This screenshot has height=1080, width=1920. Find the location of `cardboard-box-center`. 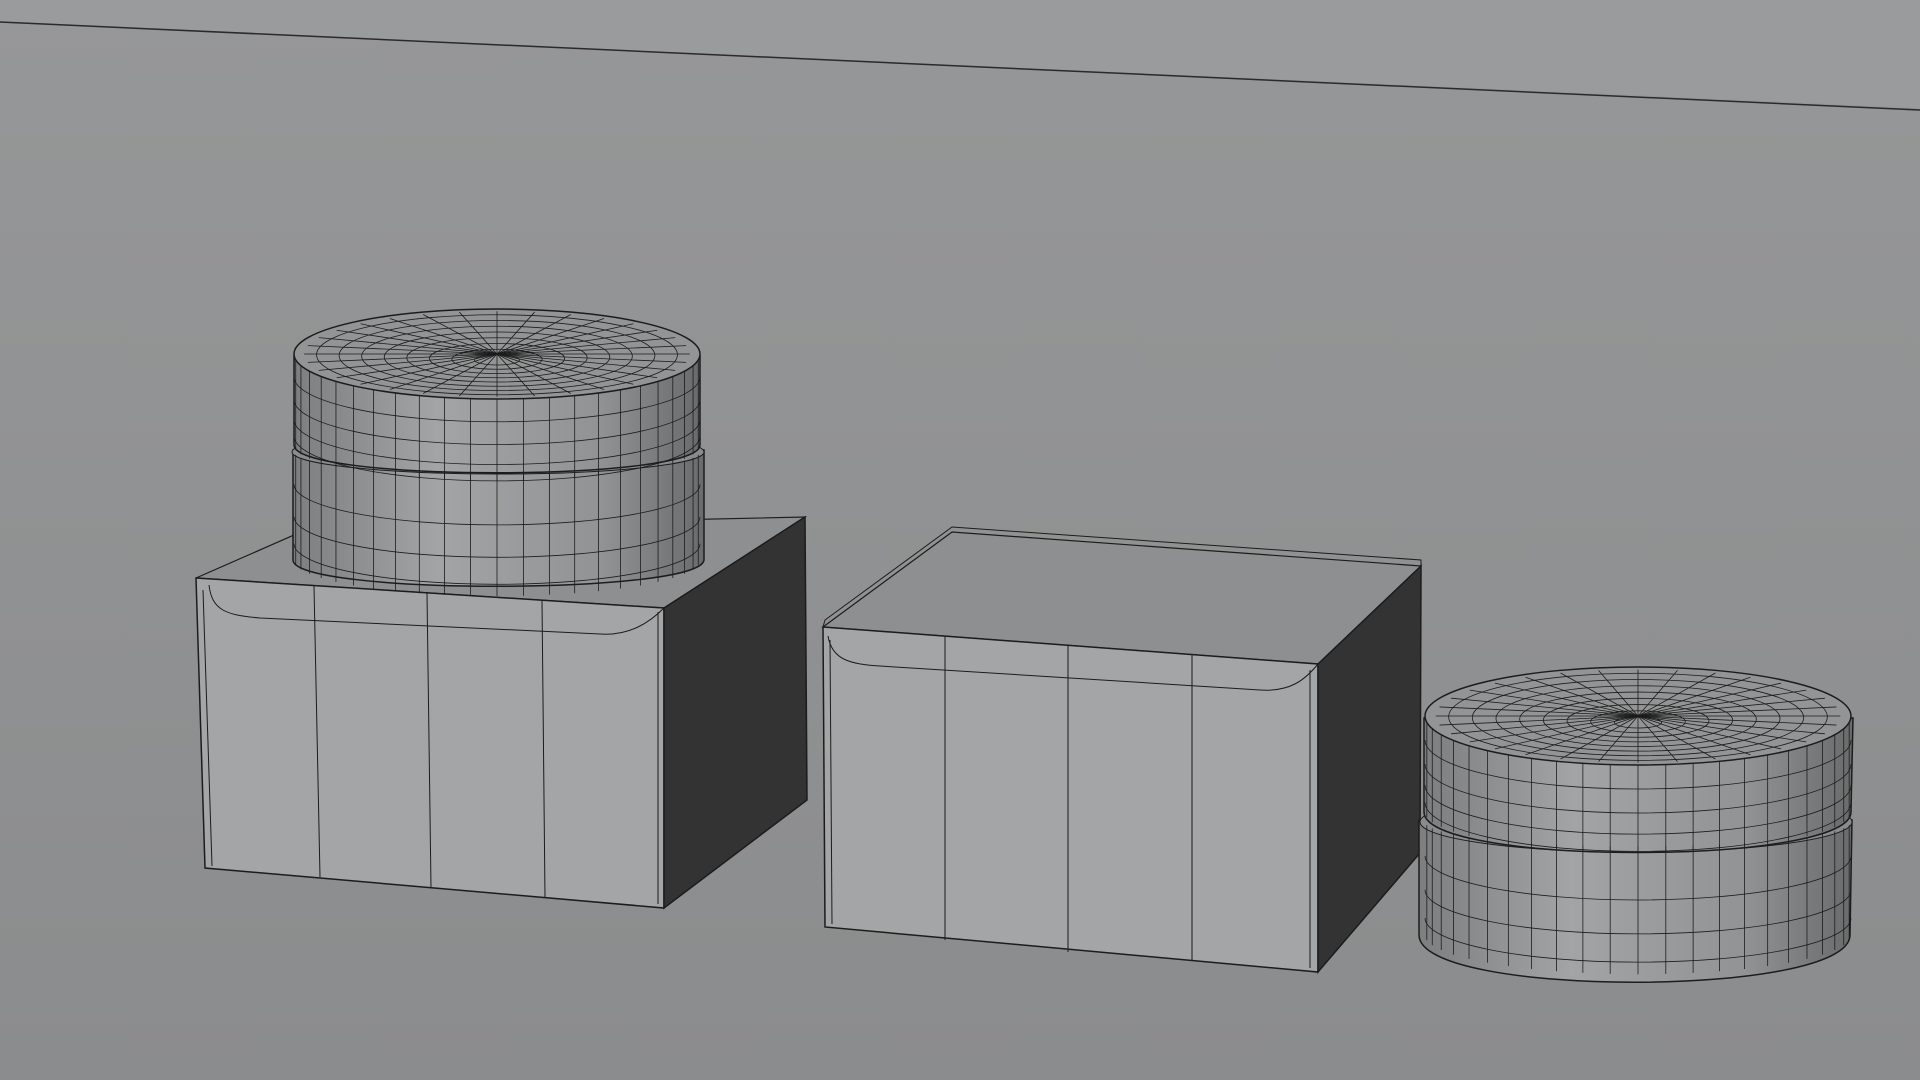

cardboard-box-center is located at coordinates (1122, 750).